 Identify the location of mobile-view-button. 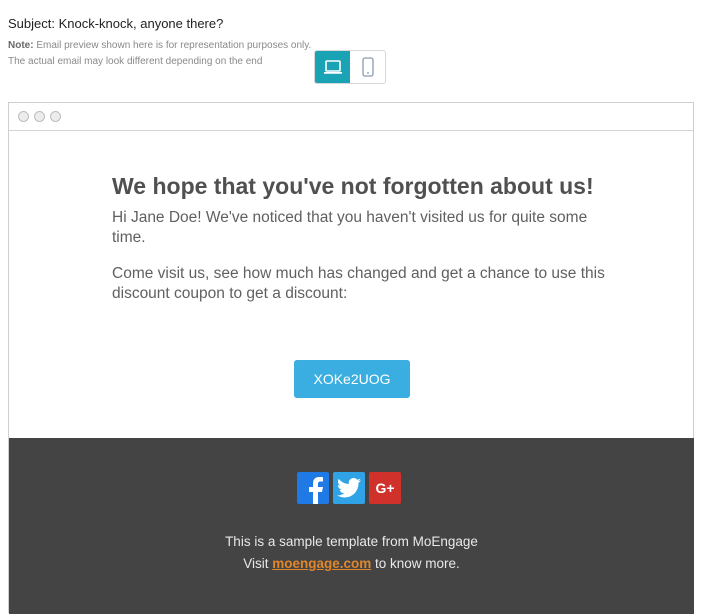
(367, 67).